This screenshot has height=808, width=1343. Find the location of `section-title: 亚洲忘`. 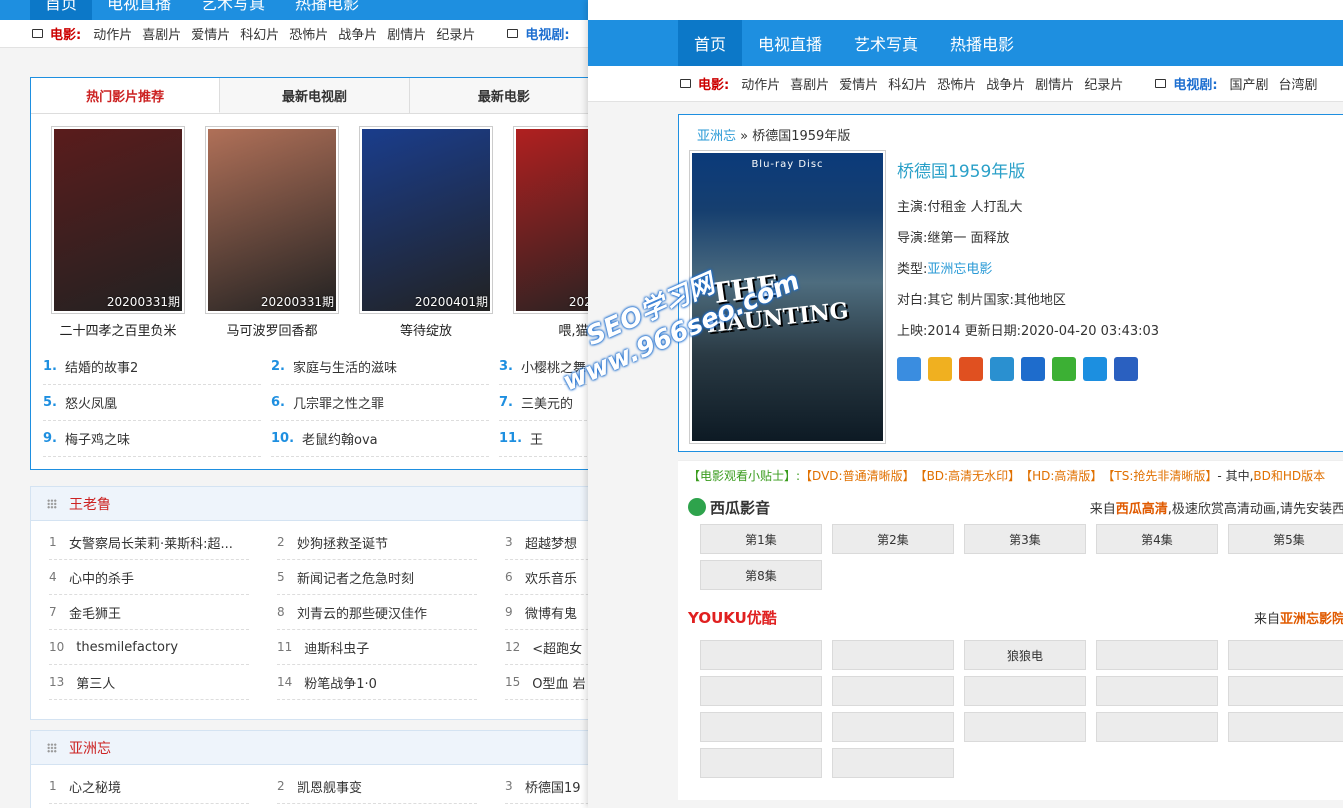

section-title: 亚洲忘 is located at coordinates (90, 748).